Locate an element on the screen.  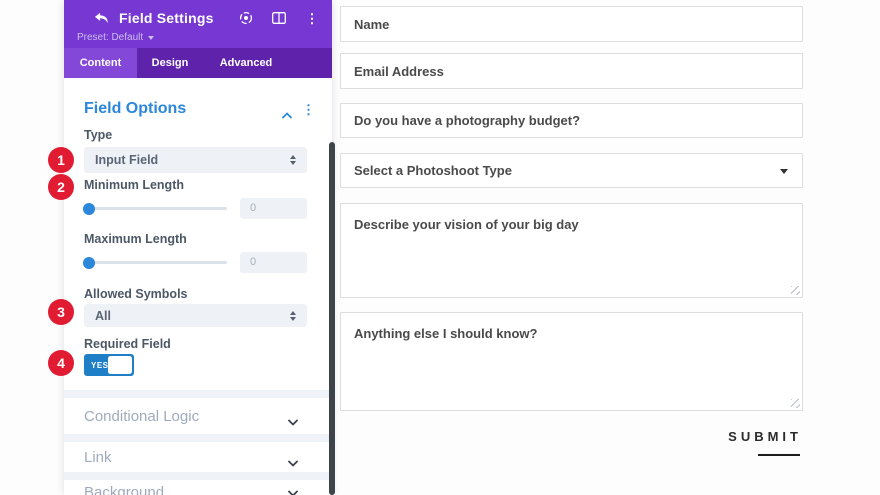
preset-selector: Preset: Default is located at coordinates (109, 36).